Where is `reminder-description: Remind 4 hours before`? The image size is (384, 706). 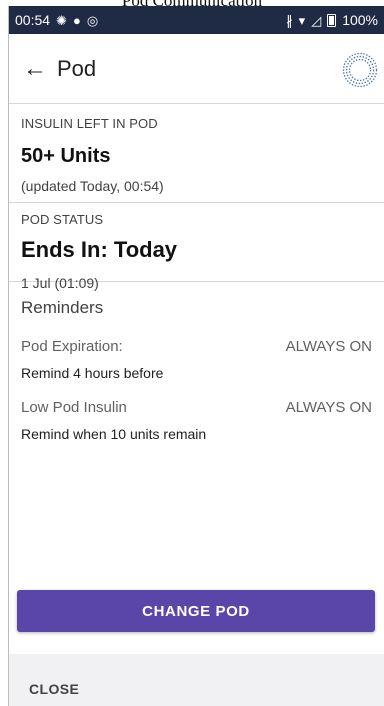 reminder-description: Remind 4 hours before is located at coordinates (92, 373).